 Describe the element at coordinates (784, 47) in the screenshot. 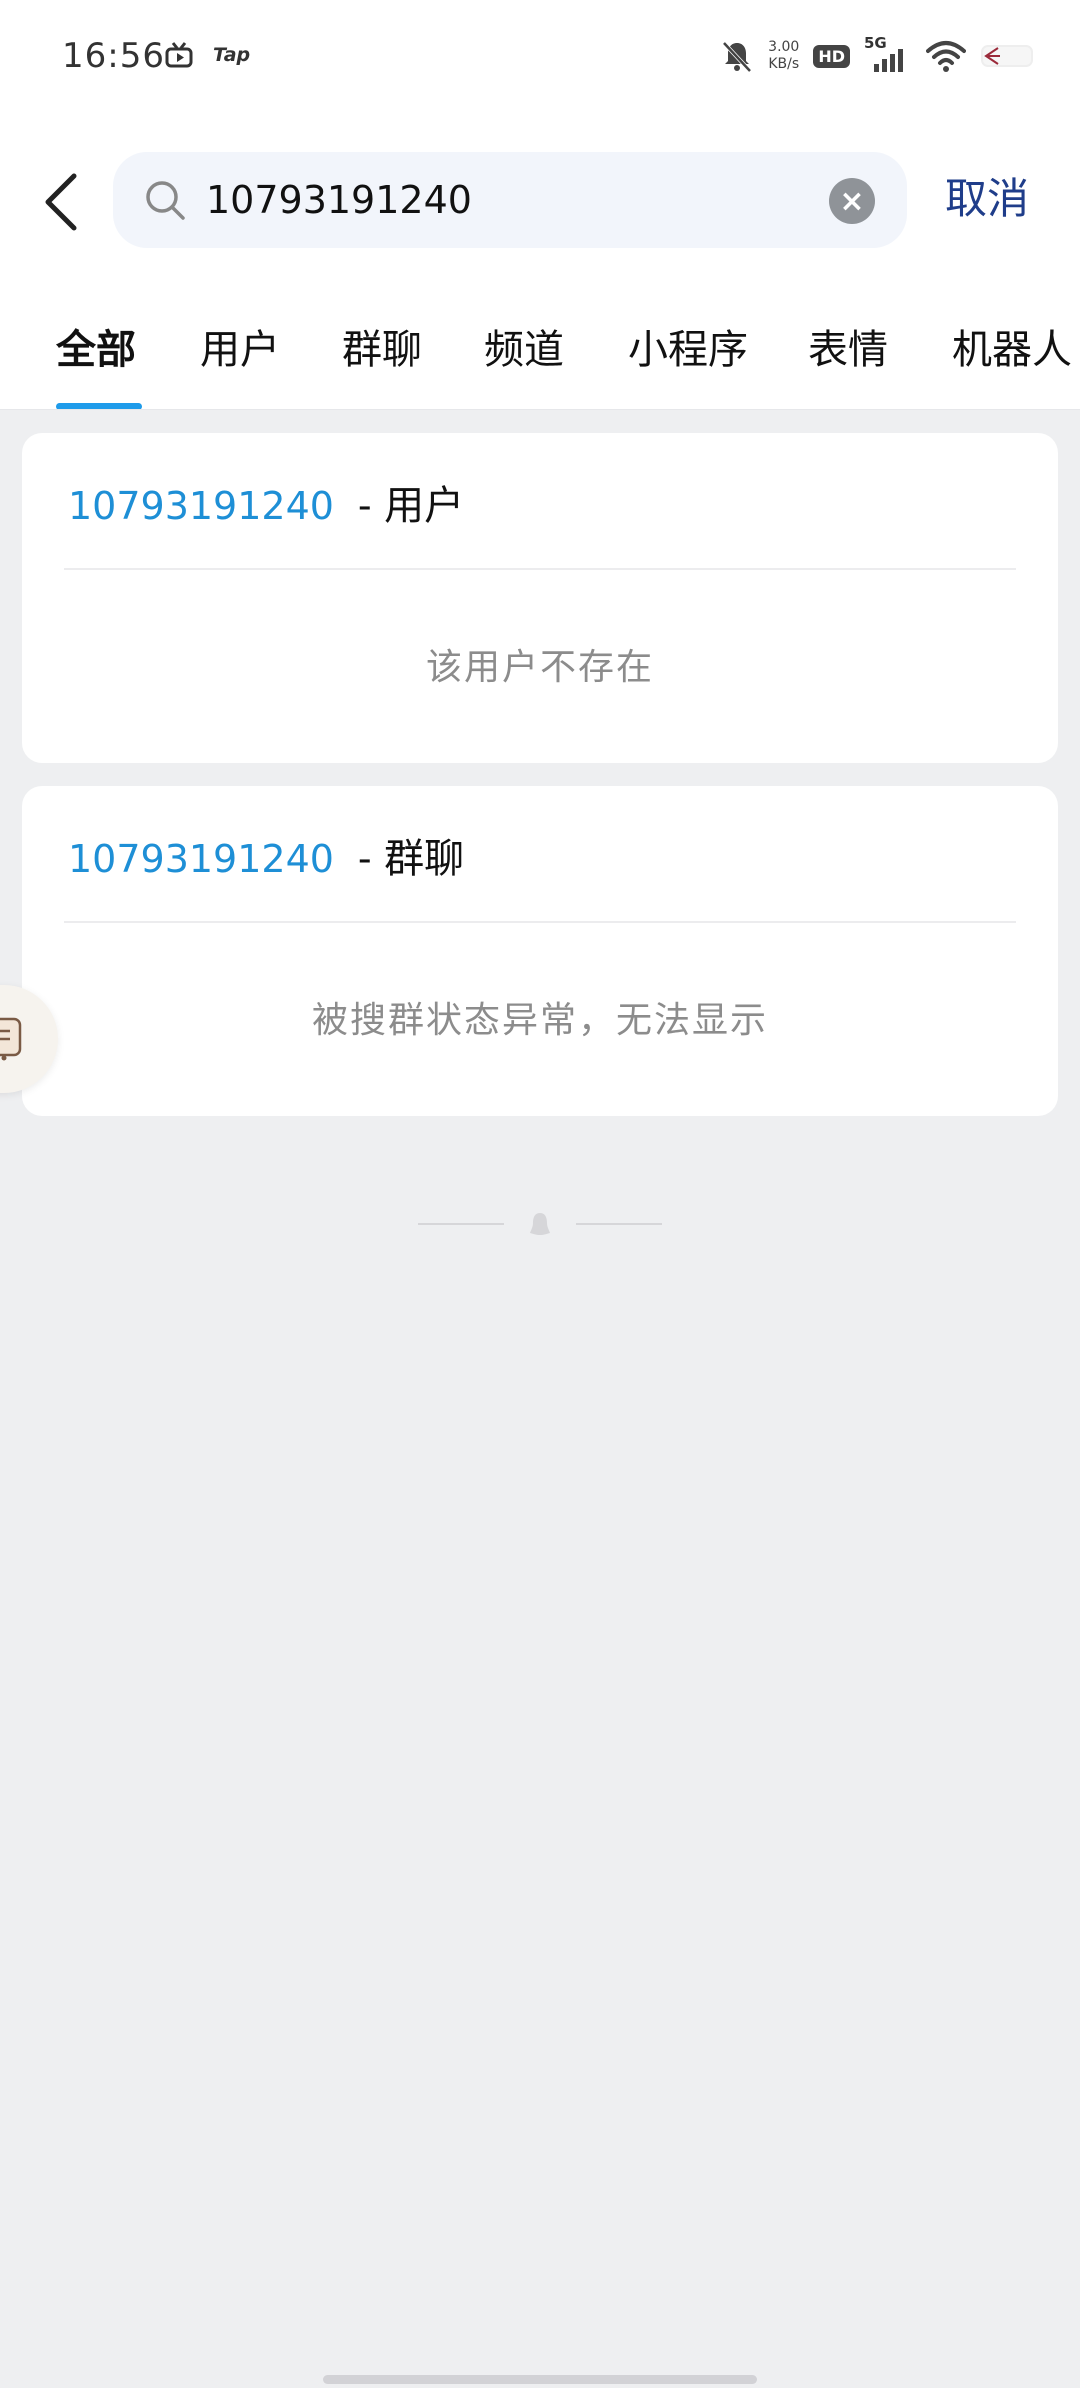

I see `network-speed-value: 3.00` at that location.